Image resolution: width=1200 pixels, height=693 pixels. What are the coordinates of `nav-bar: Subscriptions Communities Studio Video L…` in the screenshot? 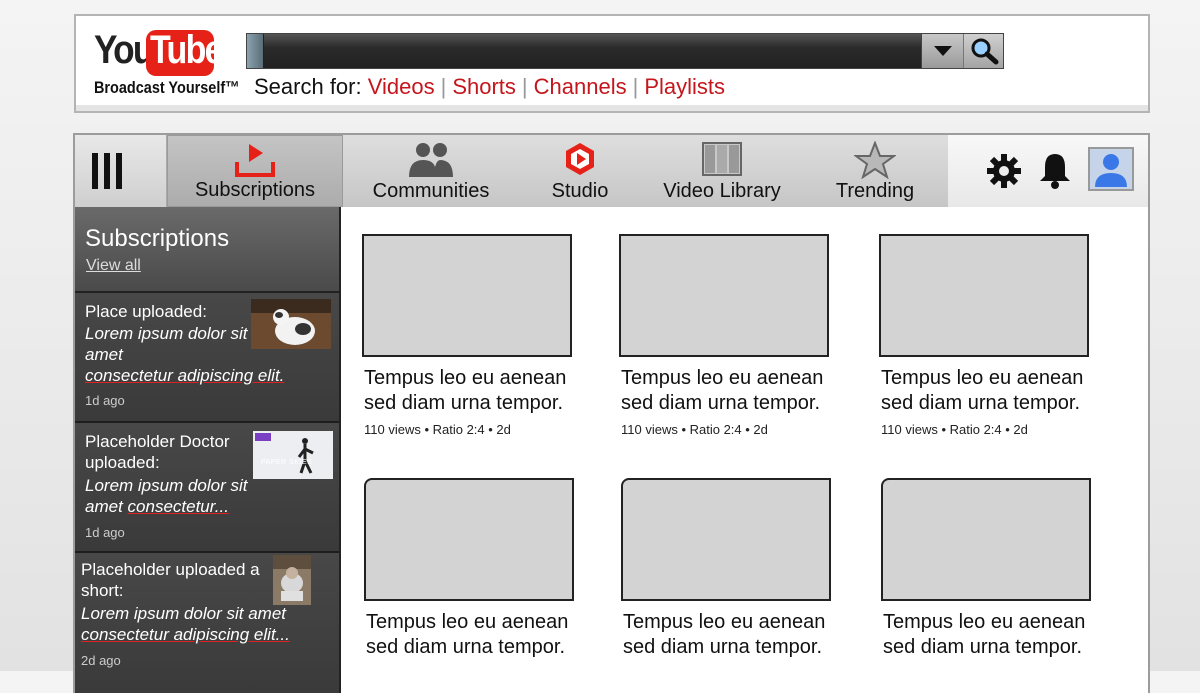 It's located at (611, 171).